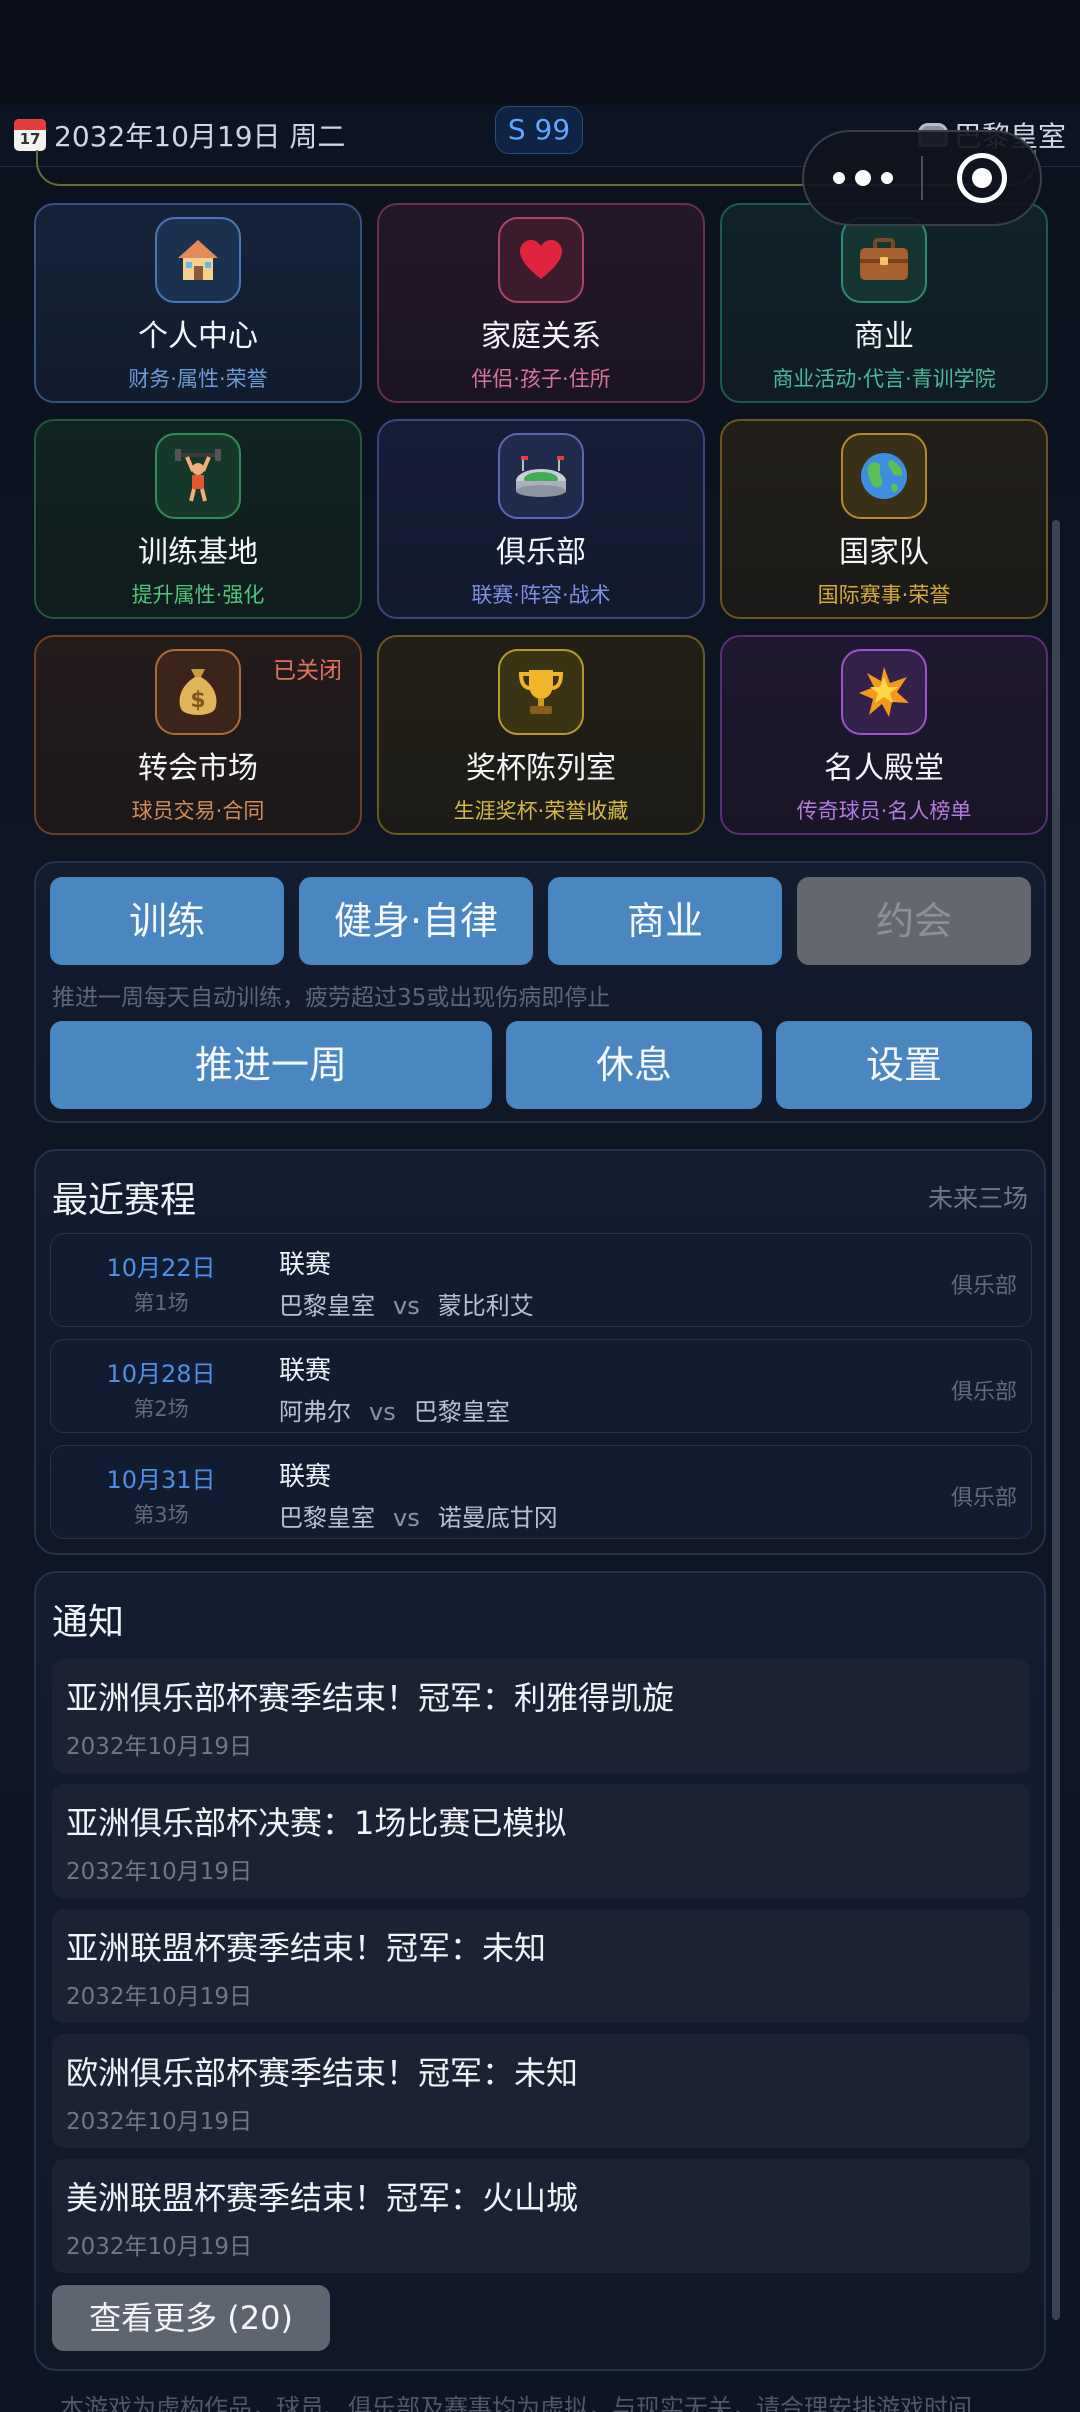 Image resolution: width=1080 pixels, height=2412 pixels. What do you see at coordinates (884, 692) in the screenshot?
I see `star-burst-icon` at bounding box center [884, 692].